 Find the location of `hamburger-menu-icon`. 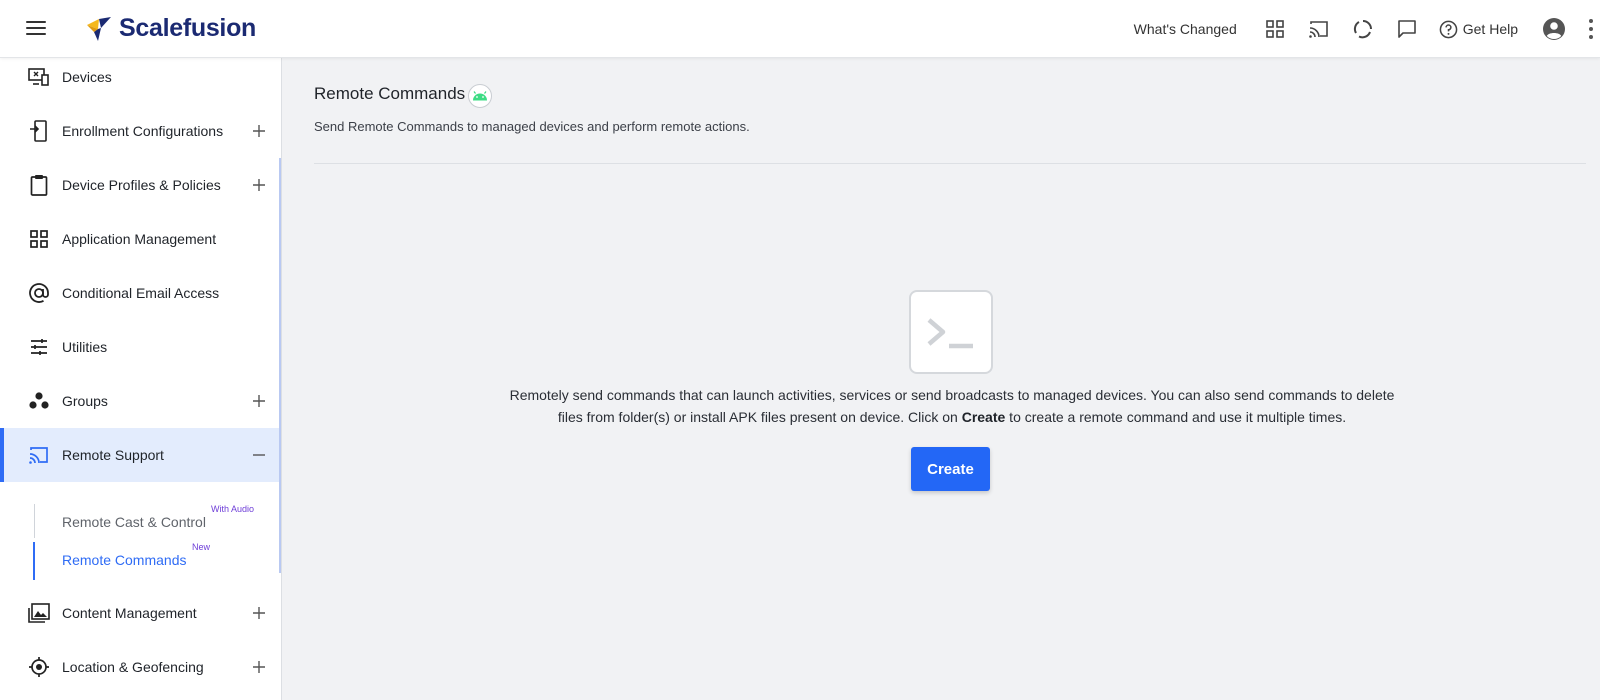

hamburger-menu-icon is located at coordinates (36, 29).